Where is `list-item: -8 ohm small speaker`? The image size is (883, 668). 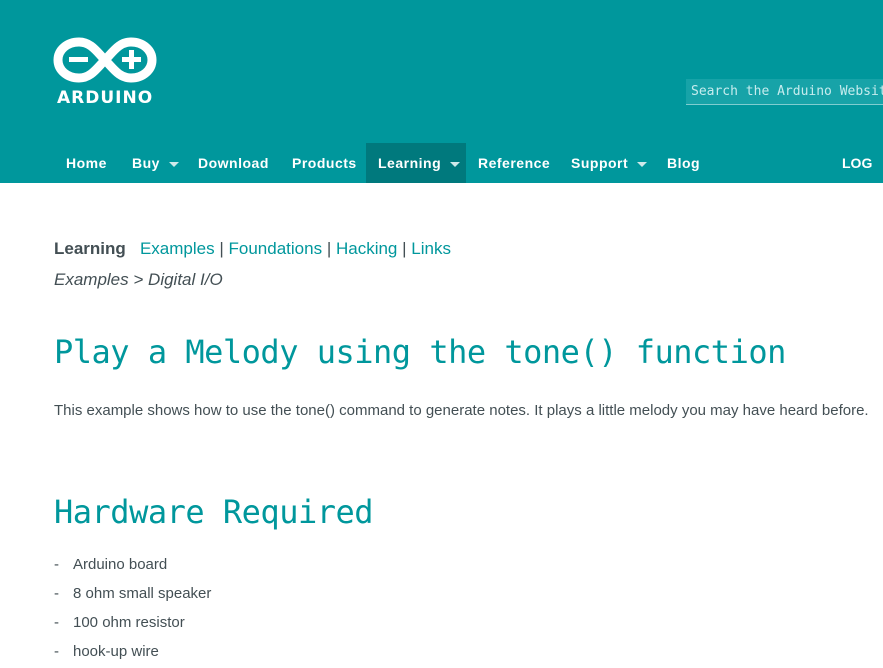
list-item: -8 ohm small speaker is located at coordinates (132, 595).